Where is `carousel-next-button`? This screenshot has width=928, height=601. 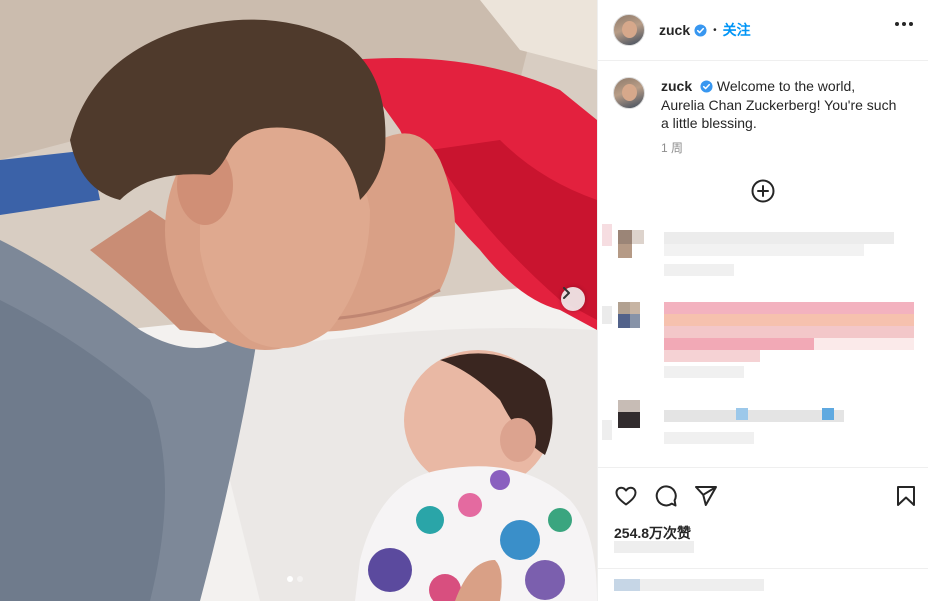
carousel-next-button is located at coordinates (573, 299).